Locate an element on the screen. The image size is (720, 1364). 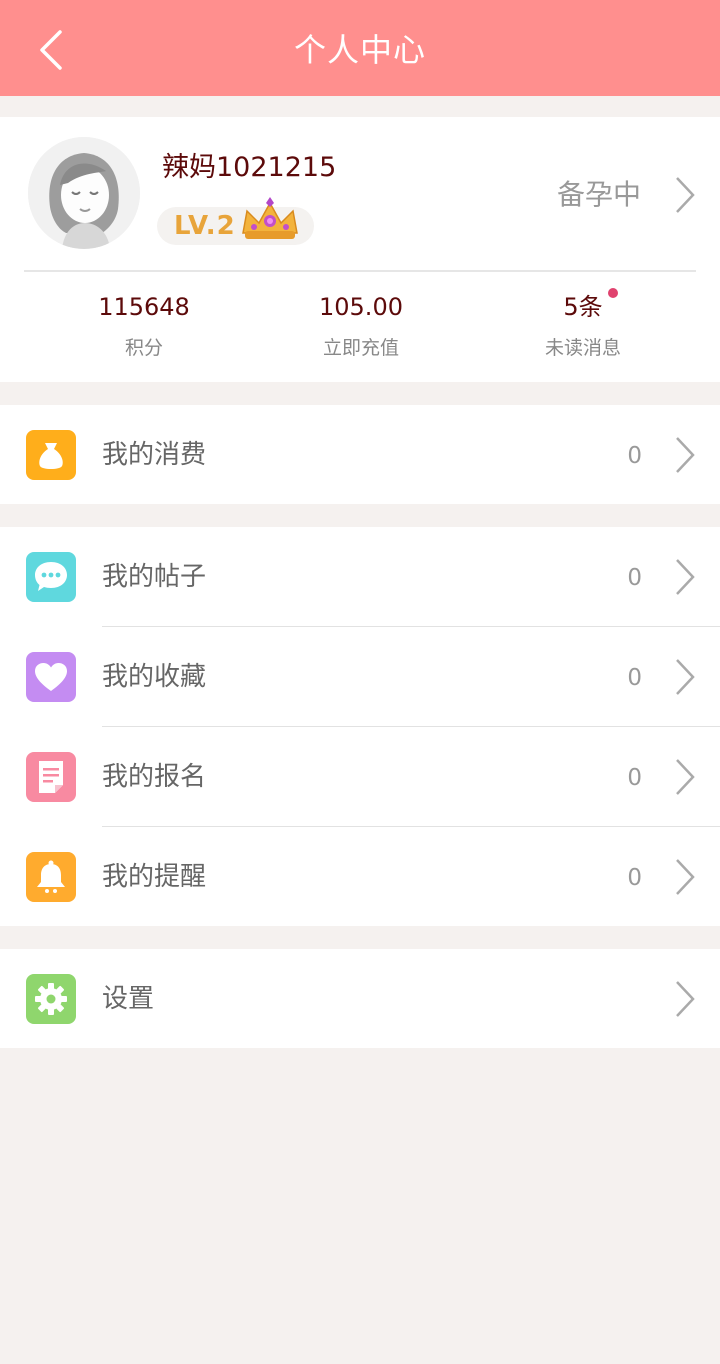
menu-item-consumption: 我的消费 0 is located at coordinates (360, 455).